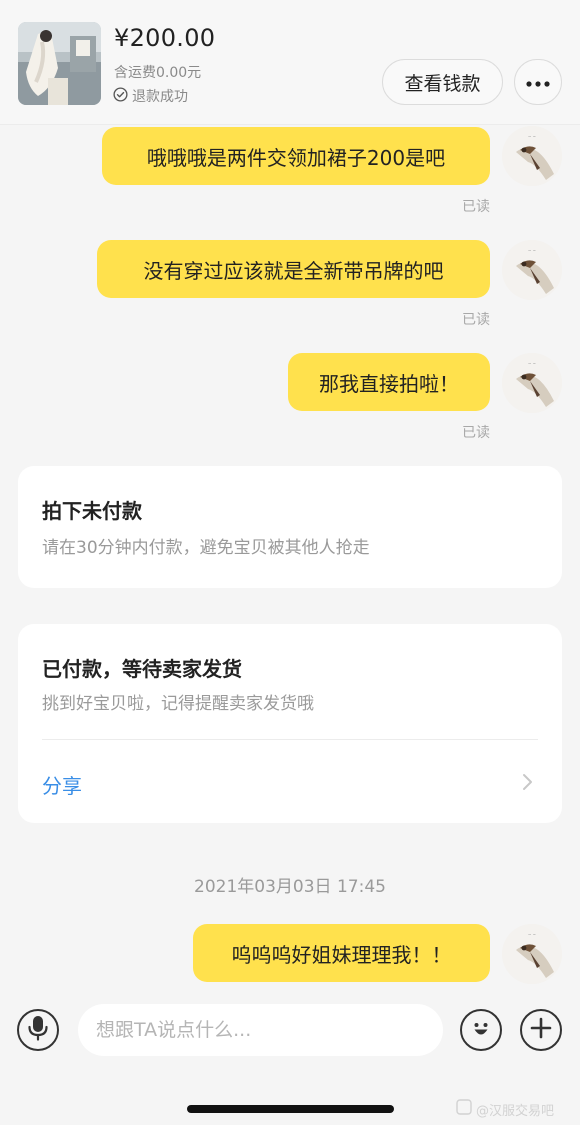 This screenshot has width=580, height=1125. What do you see at coordinates (160, 97) in the screenshot?
I see `refund-status-label: 退款成功` at bounding box center [160, 97].